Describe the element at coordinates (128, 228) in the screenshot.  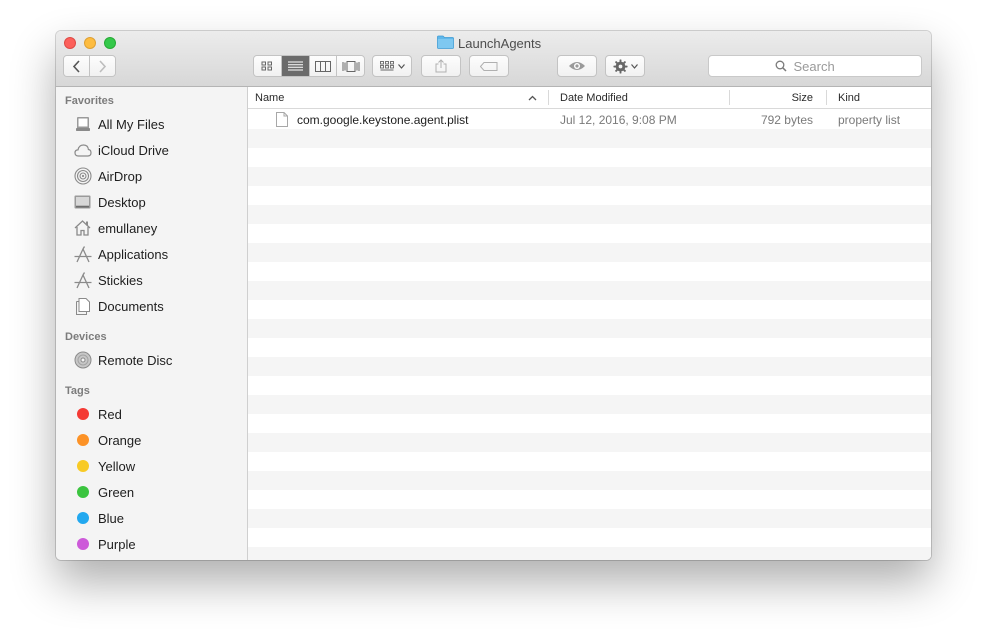
I see `sidebar-item-label: emullaney` at that location.